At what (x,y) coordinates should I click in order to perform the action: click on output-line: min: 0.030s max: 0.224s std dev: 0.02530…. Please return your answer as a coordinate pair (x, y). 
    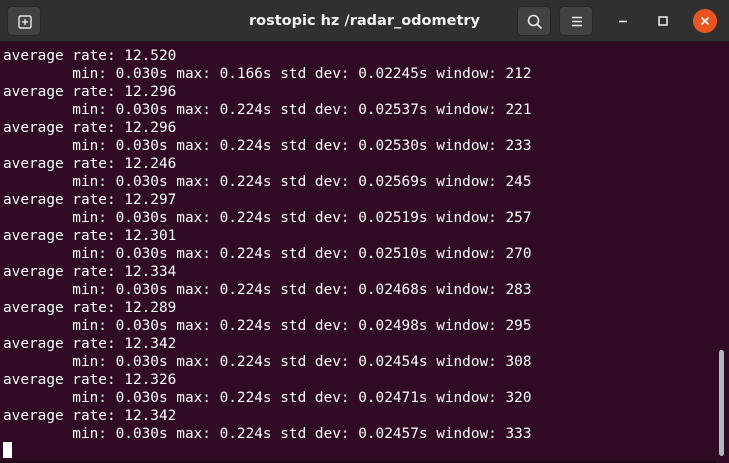
    Looking at the image, I should click on (267, 146).